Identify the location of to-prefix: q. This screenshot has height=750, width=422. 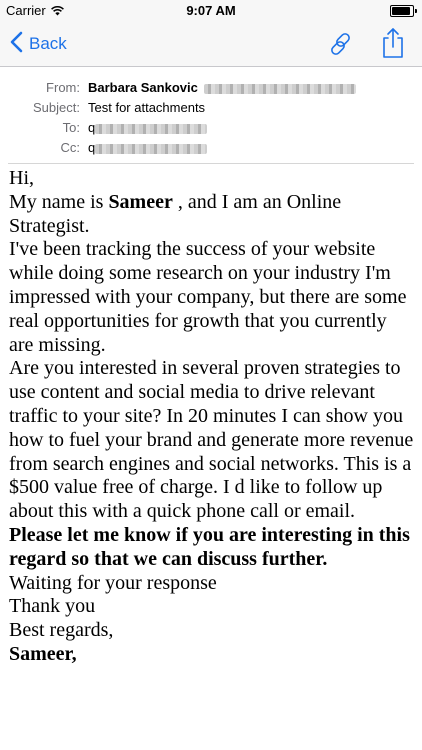
(92, 127).